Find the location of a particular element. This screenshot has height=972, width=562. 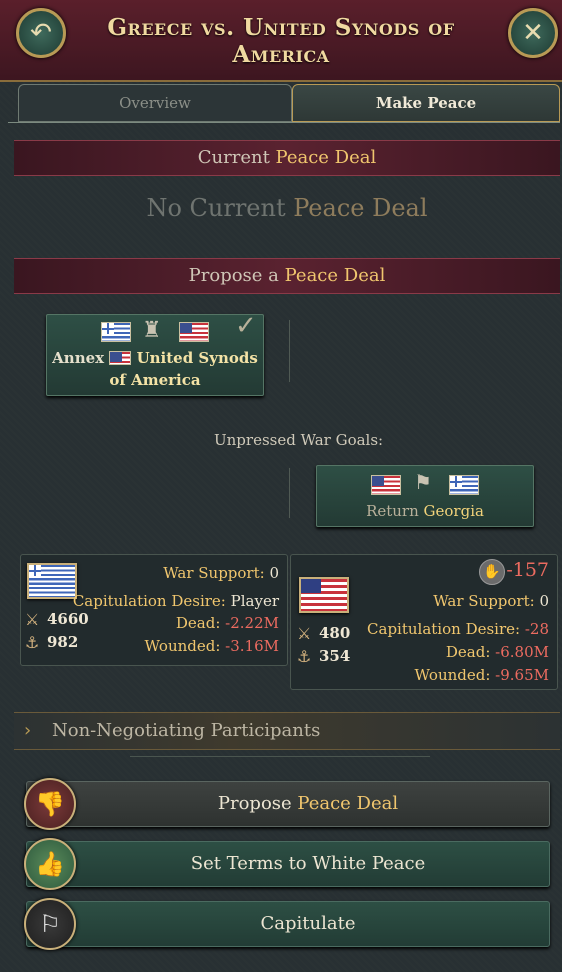

close-button: ✕ is located at coordinates (533, 33).